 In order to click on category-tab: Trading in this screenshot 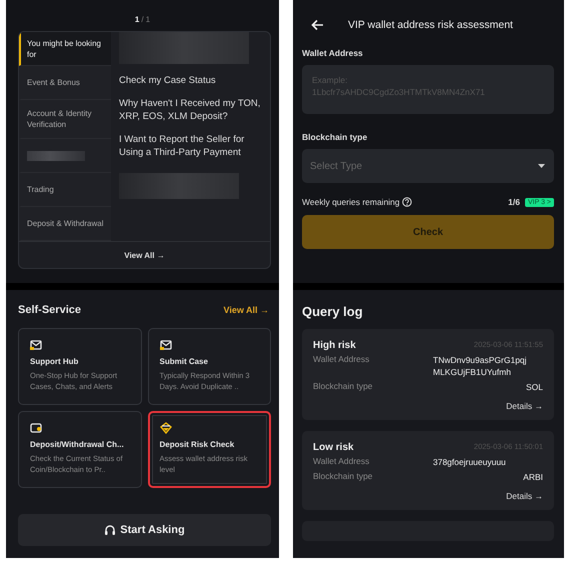, I will do `click(65, 190)`.